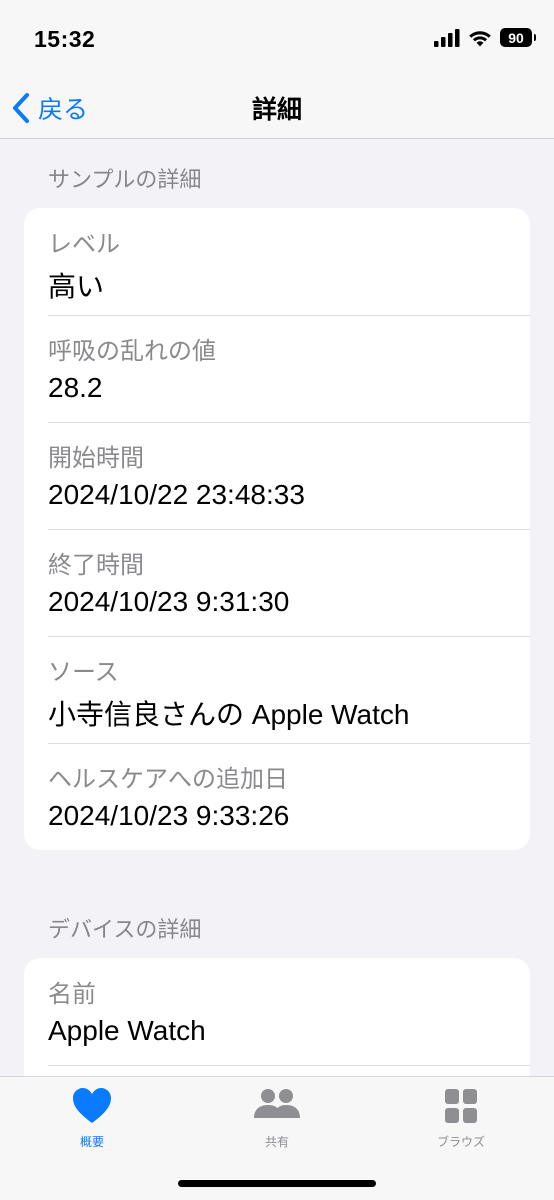  I want to click on detail-row-date-added: ヘルスケアへの追加日 2024/10/23 9:33:26, so click(277, 796).